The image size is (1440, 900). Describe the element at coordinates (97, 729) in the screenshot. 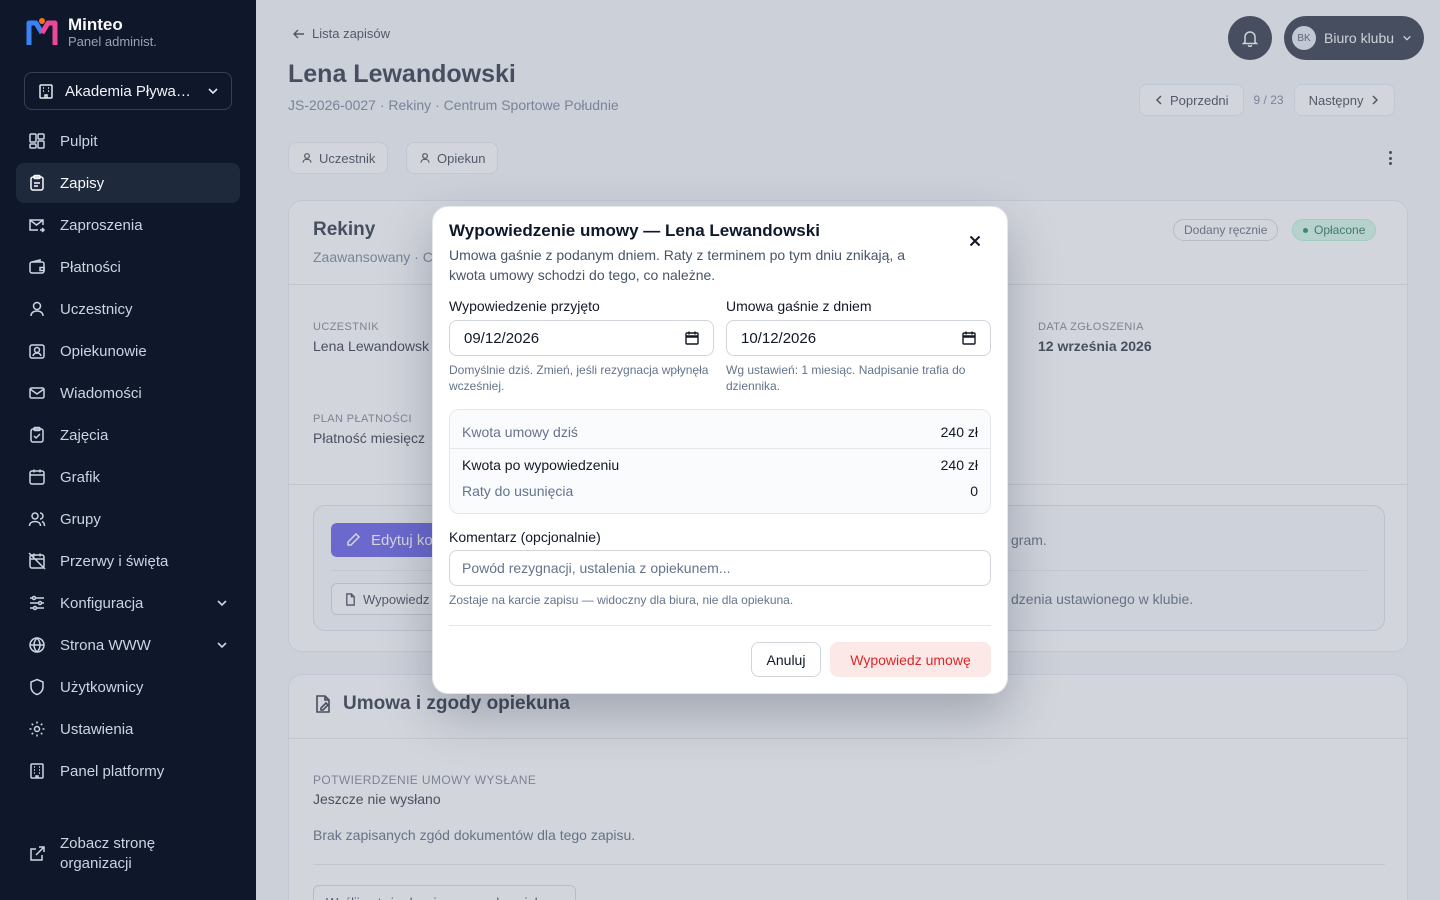

I see `sidebar-item-label: Ustawienia` at that location.